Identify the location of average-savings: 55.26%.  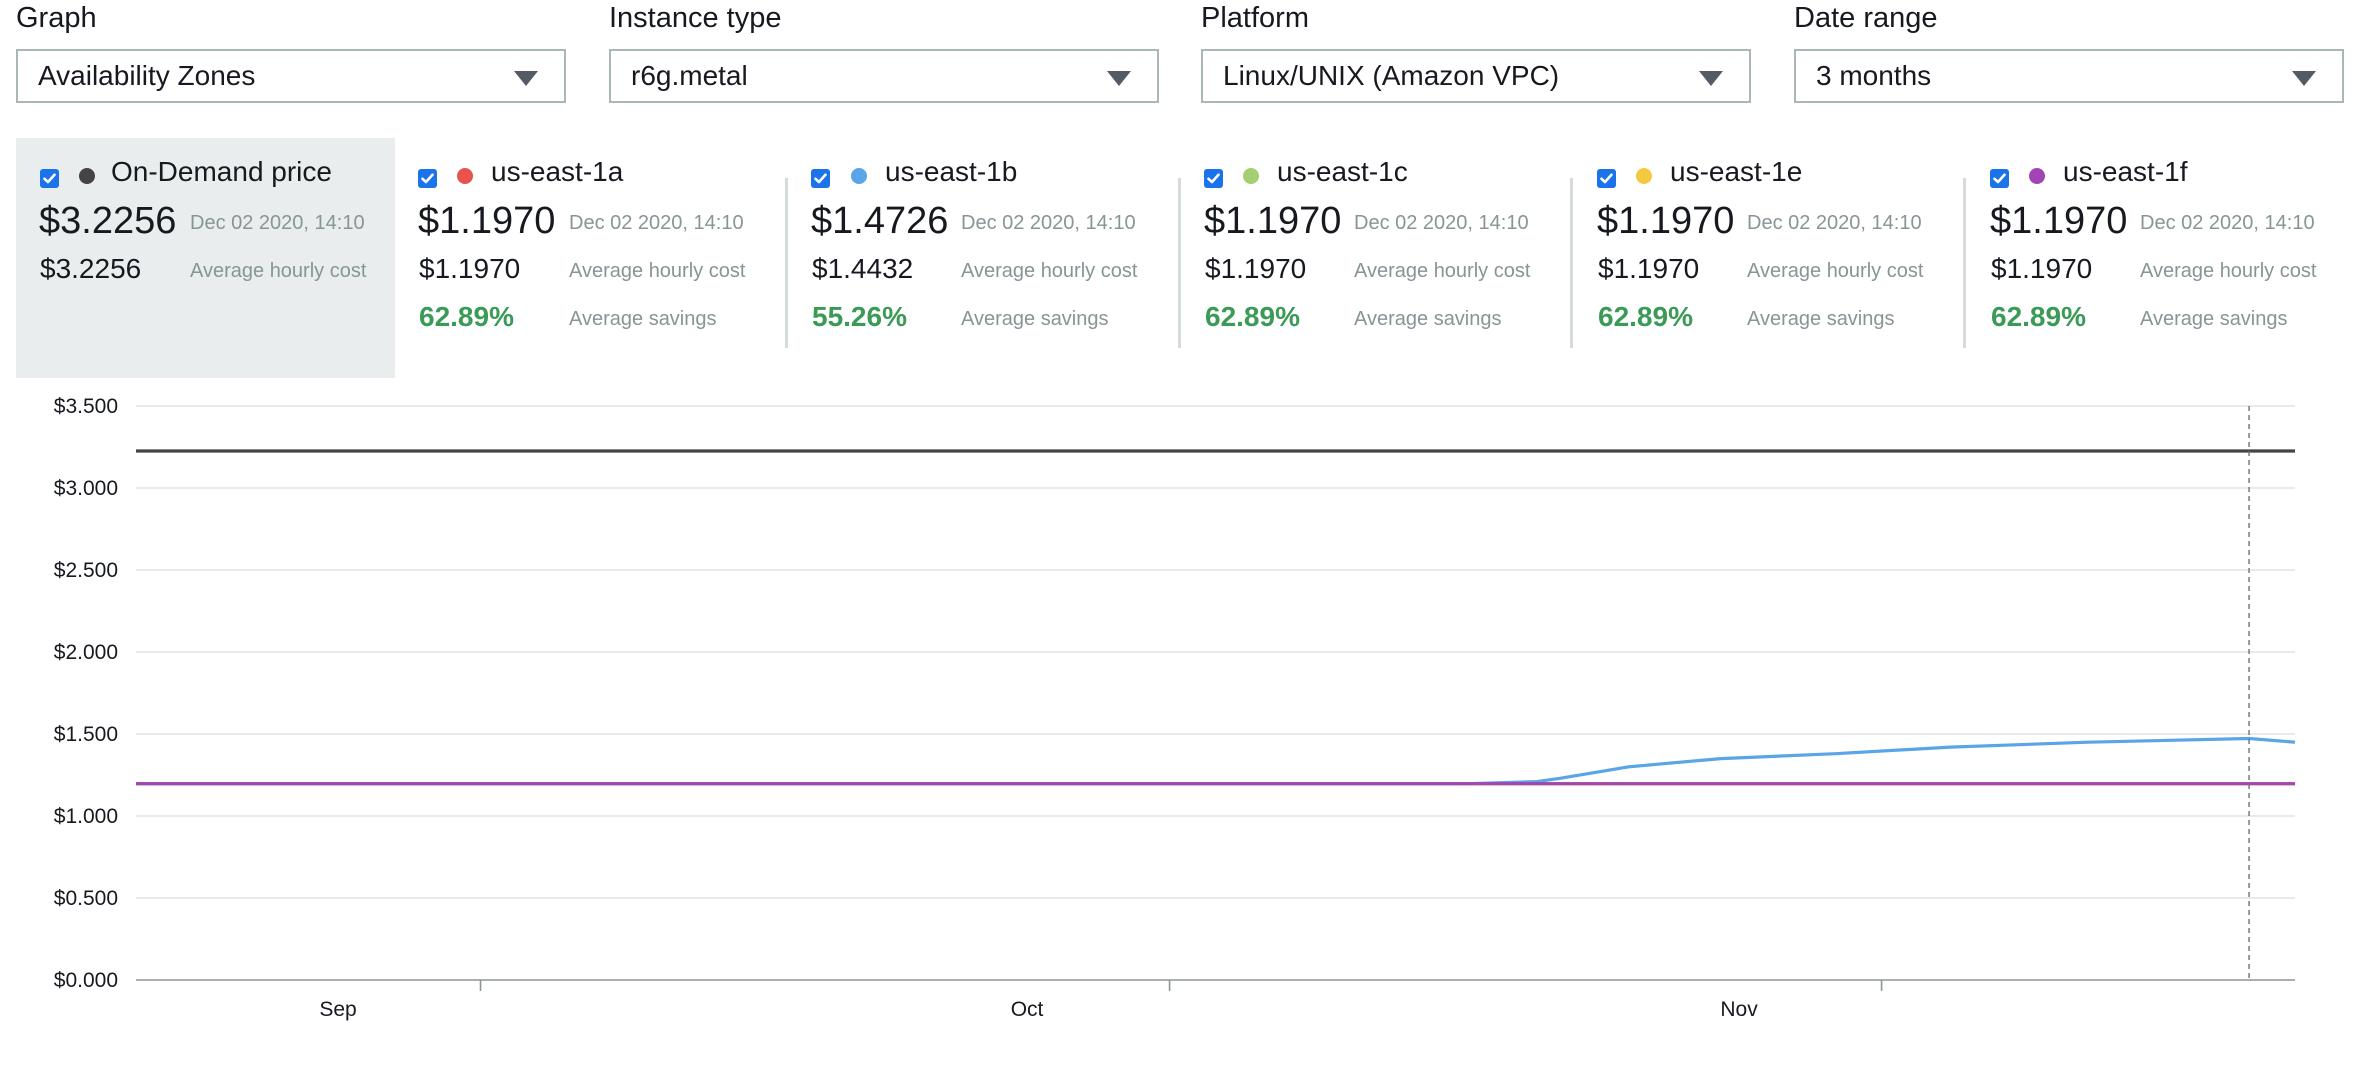
(859, 316).